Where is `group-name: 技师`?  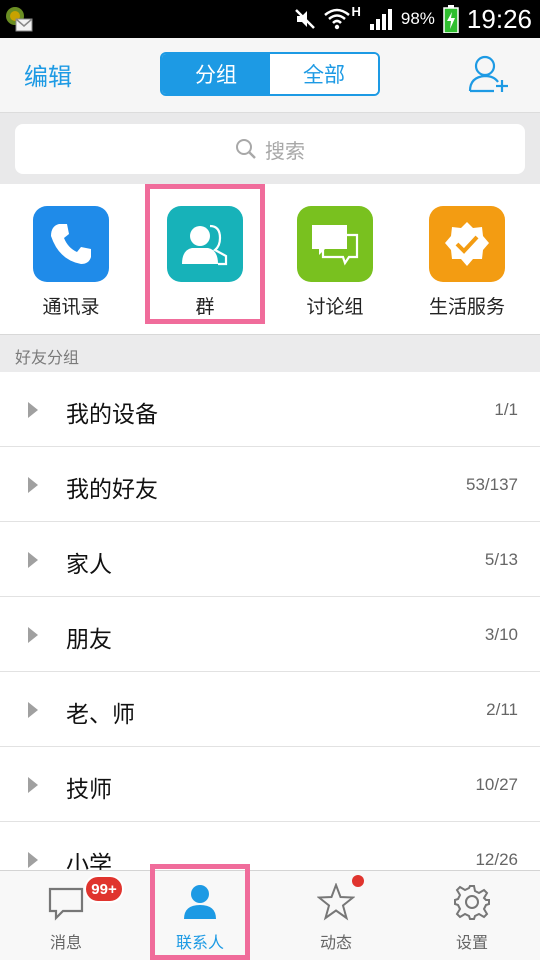 group-name: 技师 is located at coordinates (89, 790).